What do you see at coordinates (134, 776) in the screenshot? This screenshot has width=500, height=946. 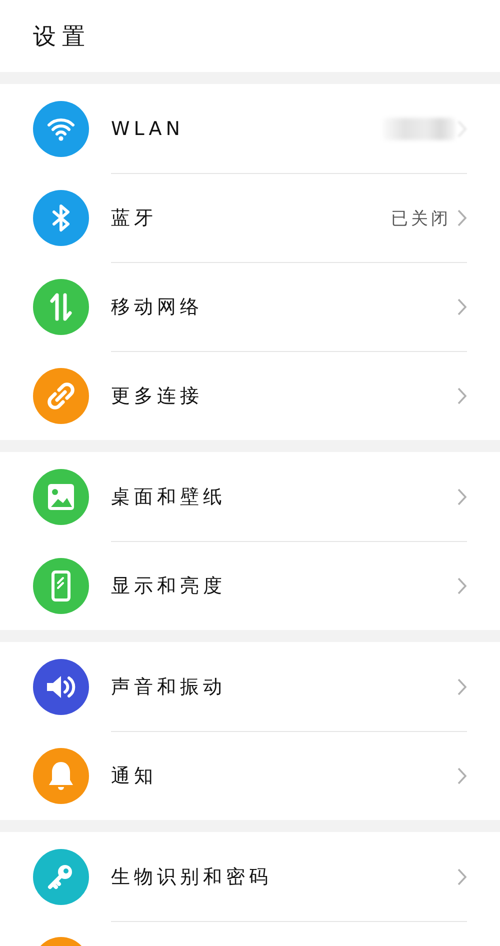 I see `setting-label: 通知` at bounding box center [134, 776].